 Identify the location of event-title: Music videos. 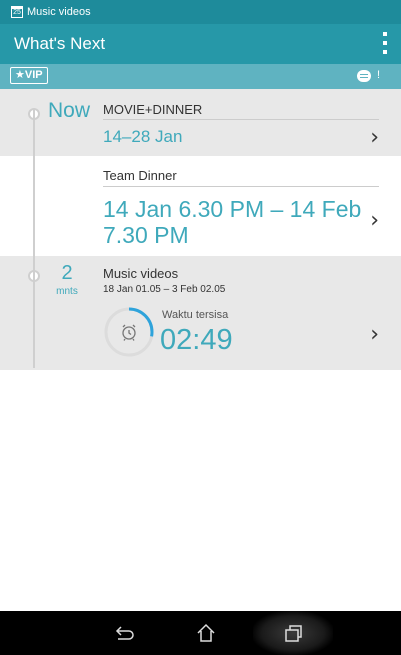
(141, 273).